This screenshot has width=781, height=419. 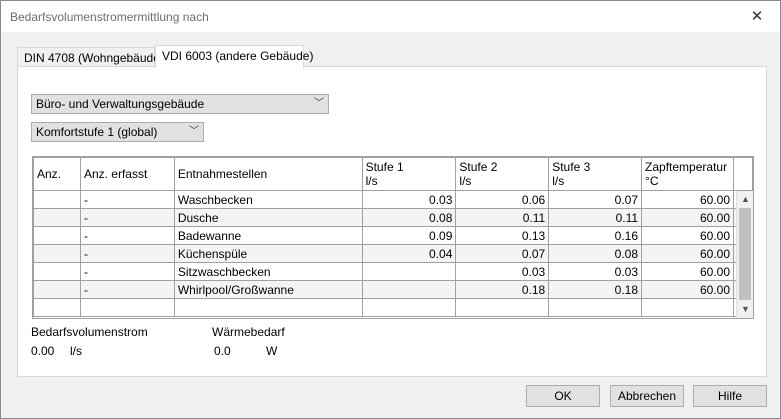 I want to click on column-header-anz: Anz., so click(x=57, y=174).